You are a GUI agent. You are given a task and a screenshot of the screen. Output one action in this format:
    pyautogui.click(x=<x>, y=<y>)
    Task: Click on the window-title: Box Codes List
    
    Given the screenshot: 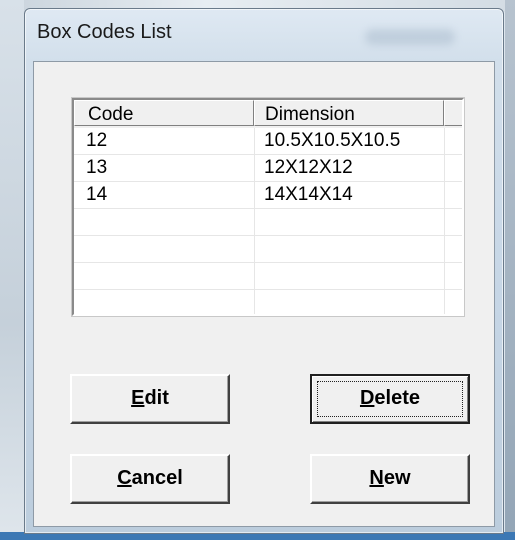 What is the action you would take?
    pyautogui.click(x=104, y=32)
    